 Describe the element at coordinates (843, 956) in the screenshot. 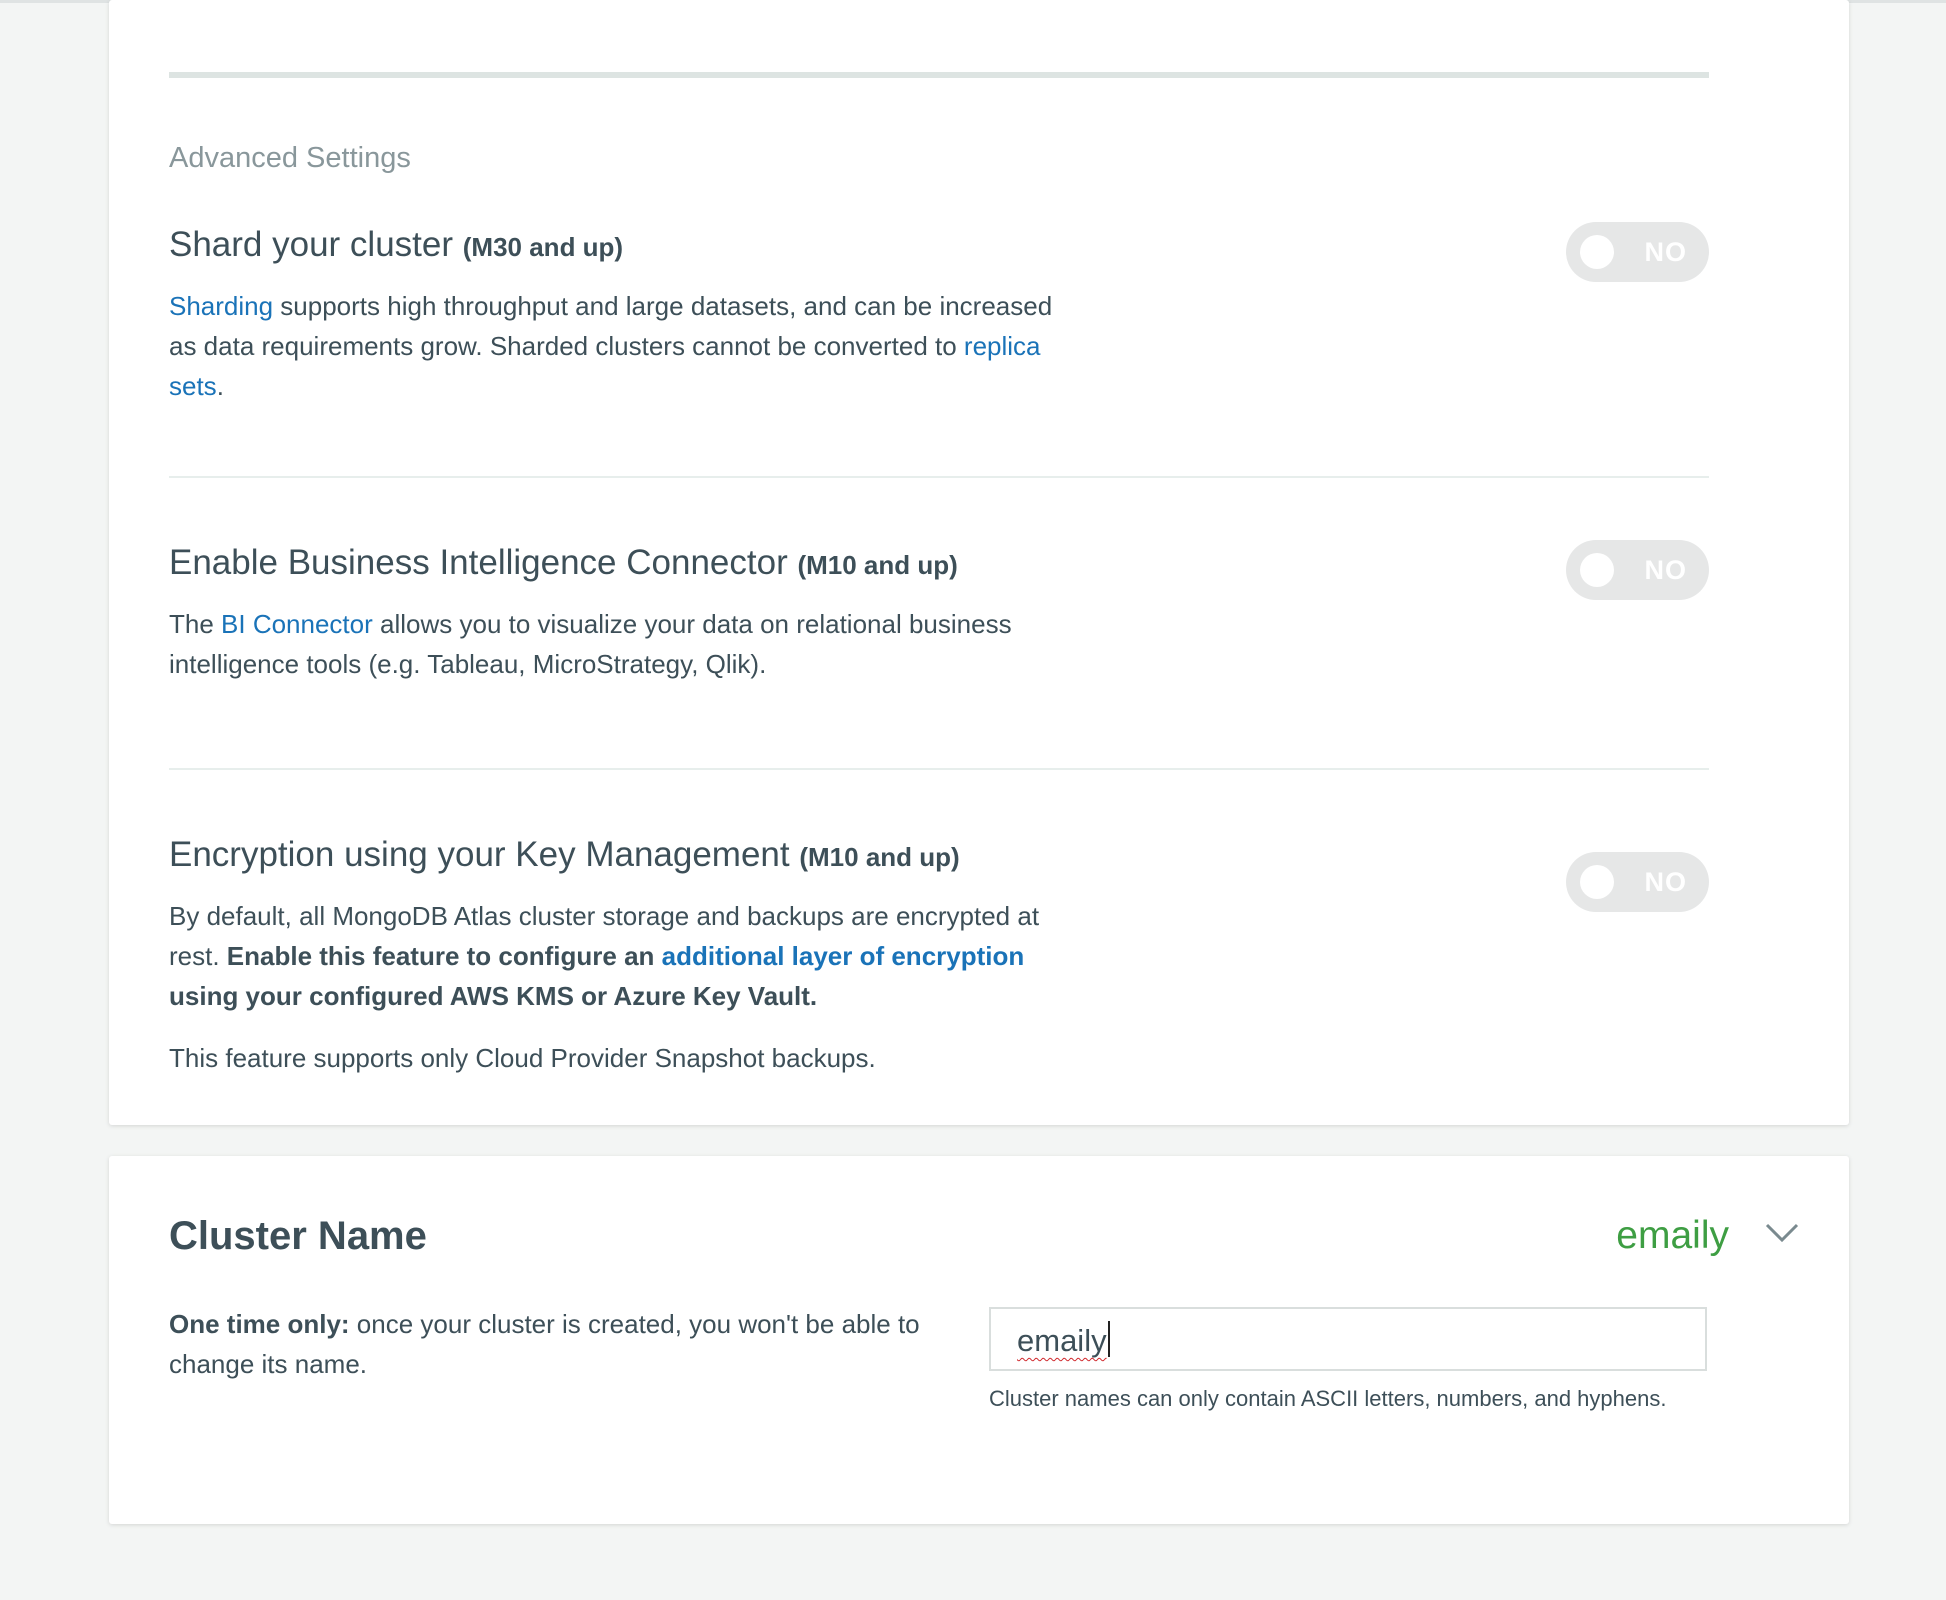

I see `encryption-layer-link: additional layer of encryption` at that location.